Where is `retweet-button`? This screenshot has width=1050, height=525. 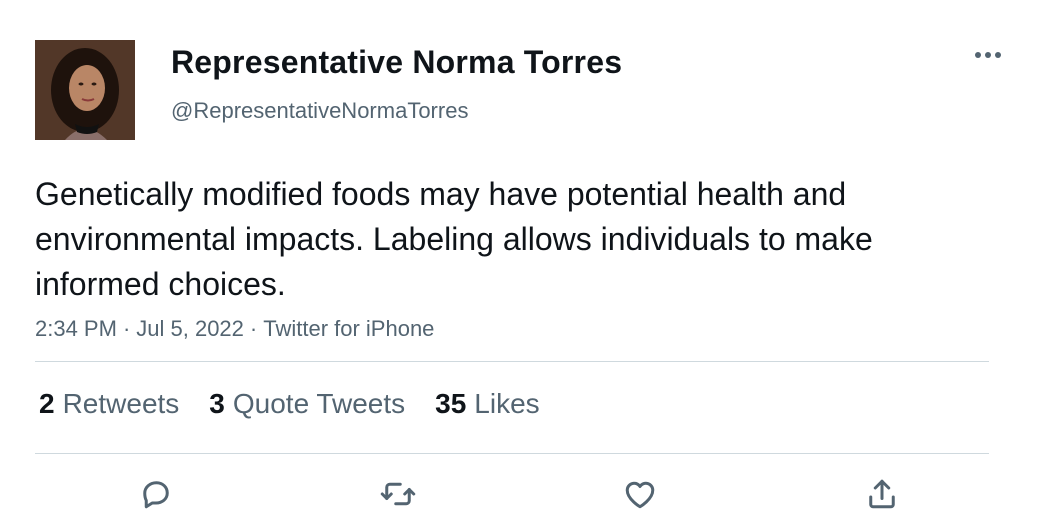
retweet-button is located at coordinates (398, 494).